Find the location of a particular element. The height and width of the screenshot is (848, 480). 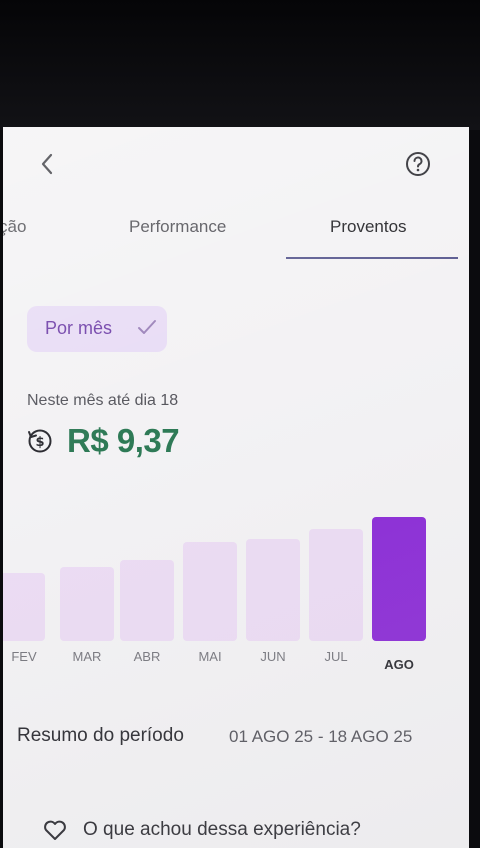

amount-value: R$ 9,37 is located at coordinates (123, 440).